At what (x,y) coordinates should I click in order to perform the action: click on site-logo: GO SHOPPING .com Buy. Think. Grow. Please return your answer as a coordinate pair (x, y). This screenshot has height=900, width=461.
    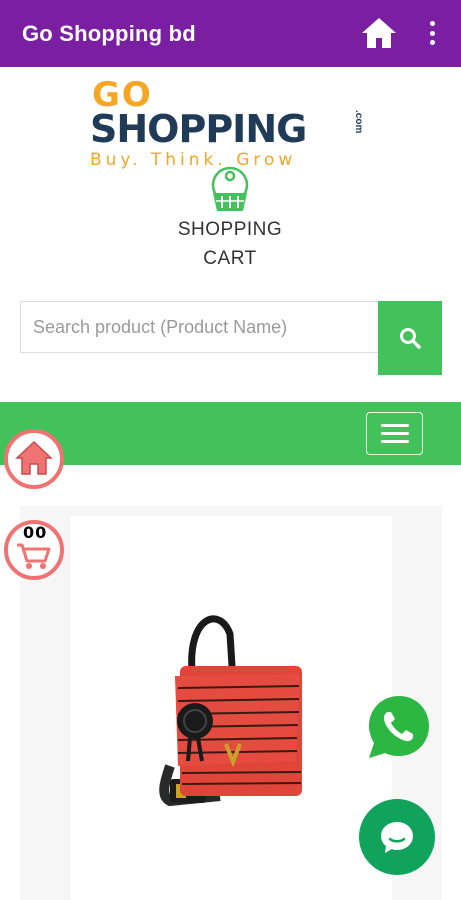
    Looking at the image, I should click on (240, 126).